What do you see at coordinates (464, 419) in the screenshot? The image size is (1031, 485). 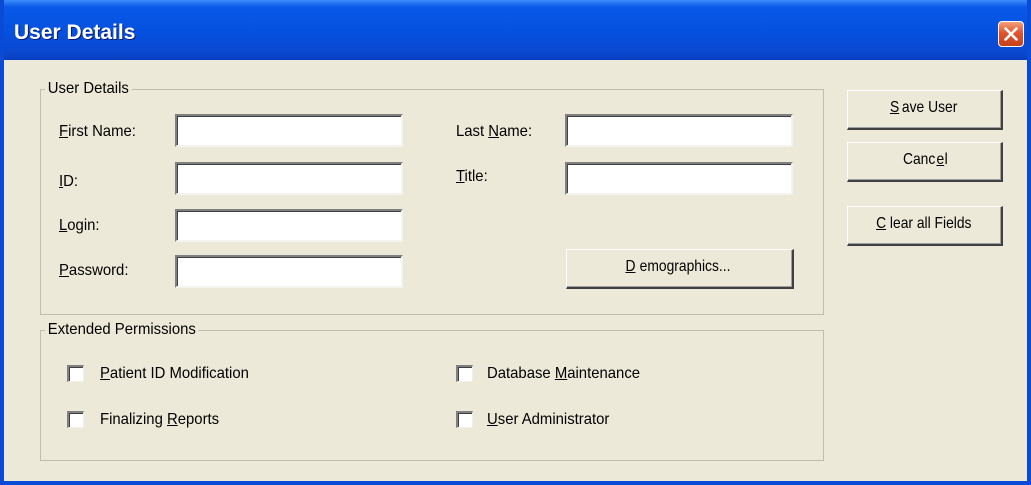 I see `user-administrator-checkbox` at bounding box center [464, 419].